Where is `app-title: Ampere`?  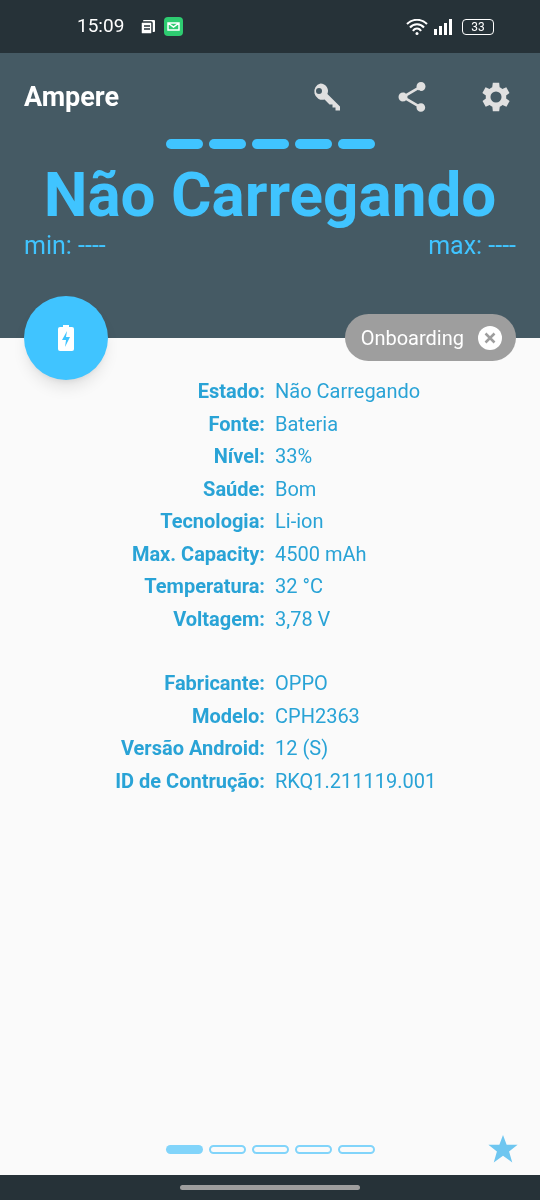
app-title: Ampere is located at coordinates (72, 97).